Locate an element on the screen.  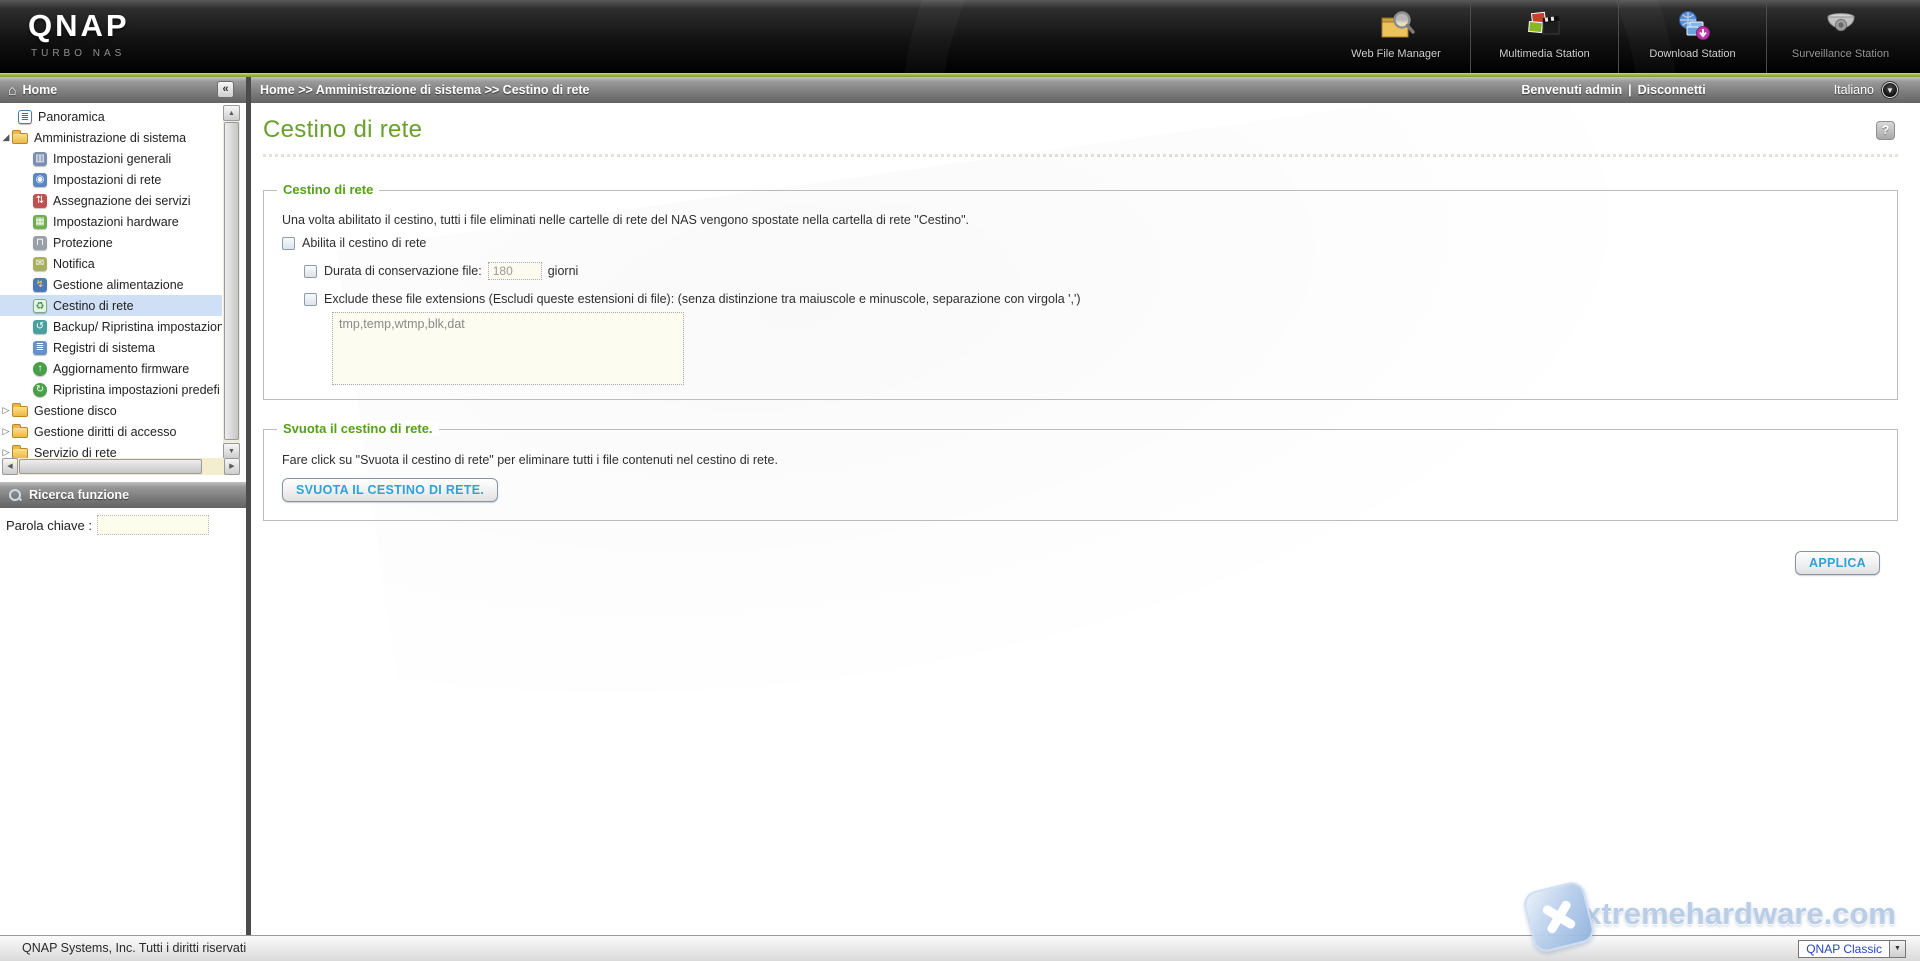
scroll-left-icon: ◀ is located at coordinates (10, 466).